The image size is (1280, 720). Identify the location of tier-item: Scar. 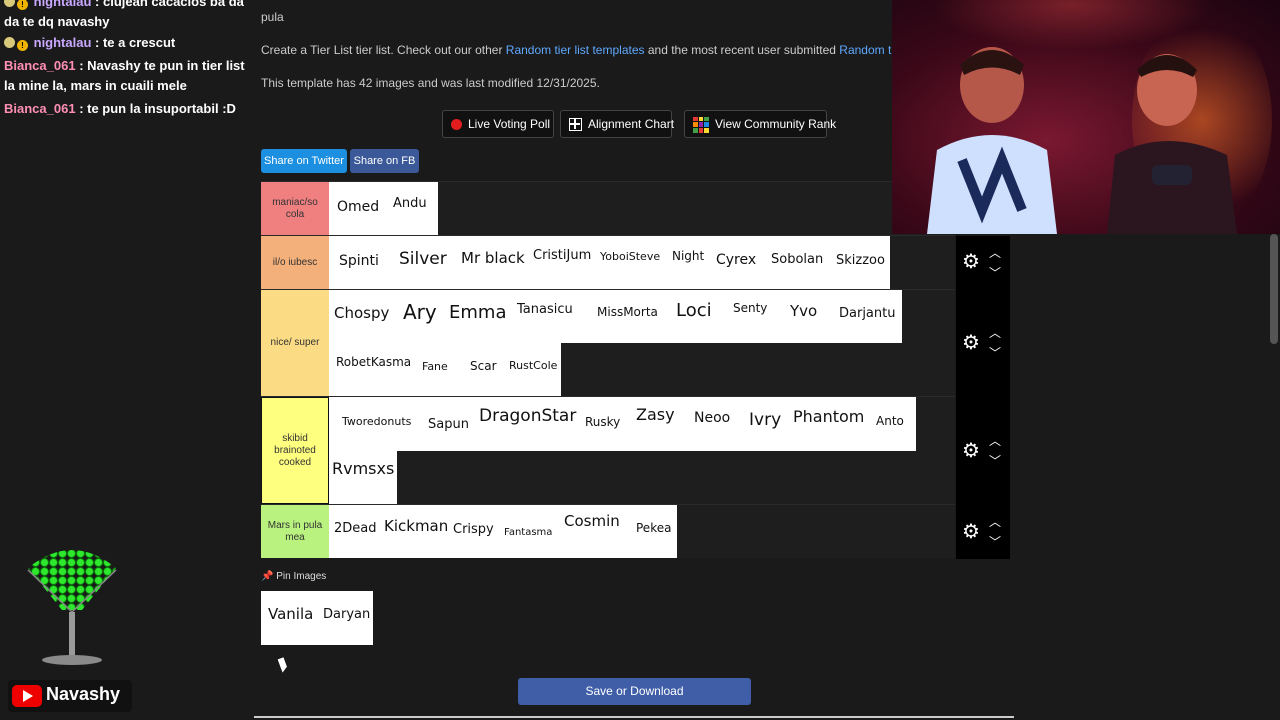
(483, 366).